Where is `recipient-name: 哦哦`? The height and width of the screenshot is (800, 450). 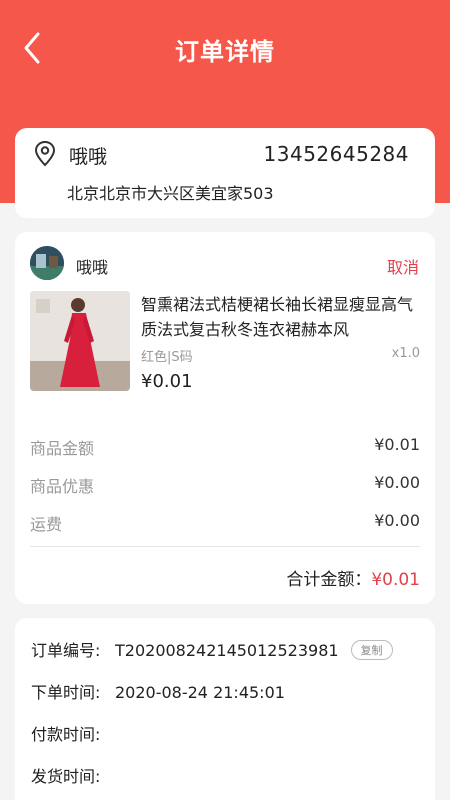
recipient-name: 哦哦 is located at coordinates (88, 157).